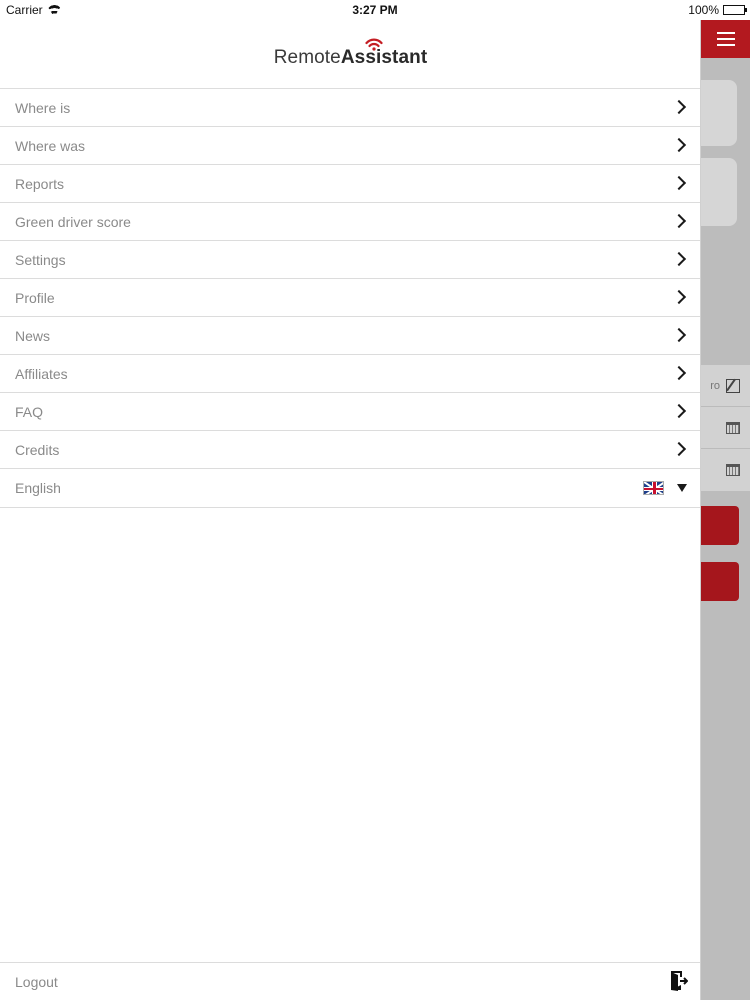 Image resolution: width=750 pixels, height=1000 pixels. I want to click on hamburger-icon, so click(725, 39).